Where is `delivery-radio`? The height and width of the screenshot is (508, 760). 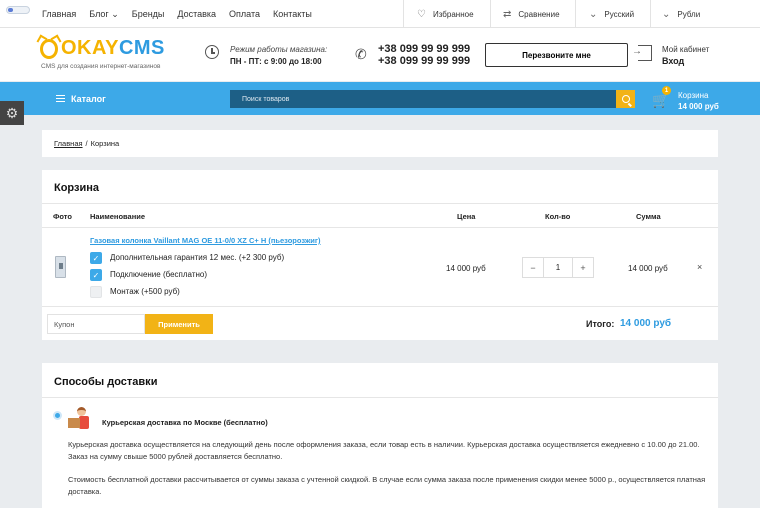 delivery-radio is located at coordinates (57, 415).